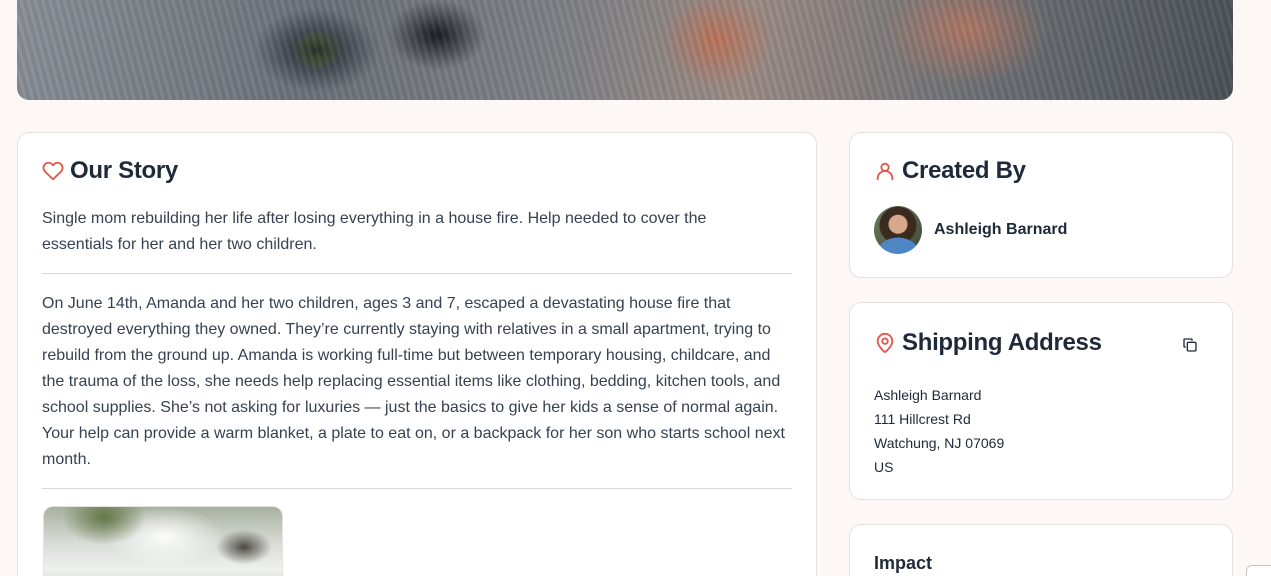 This screenshot has width=1271, height=576. Describe the element at coordinates (903, 563) in the screenshot. I see `impact-title: Impact` at that location.